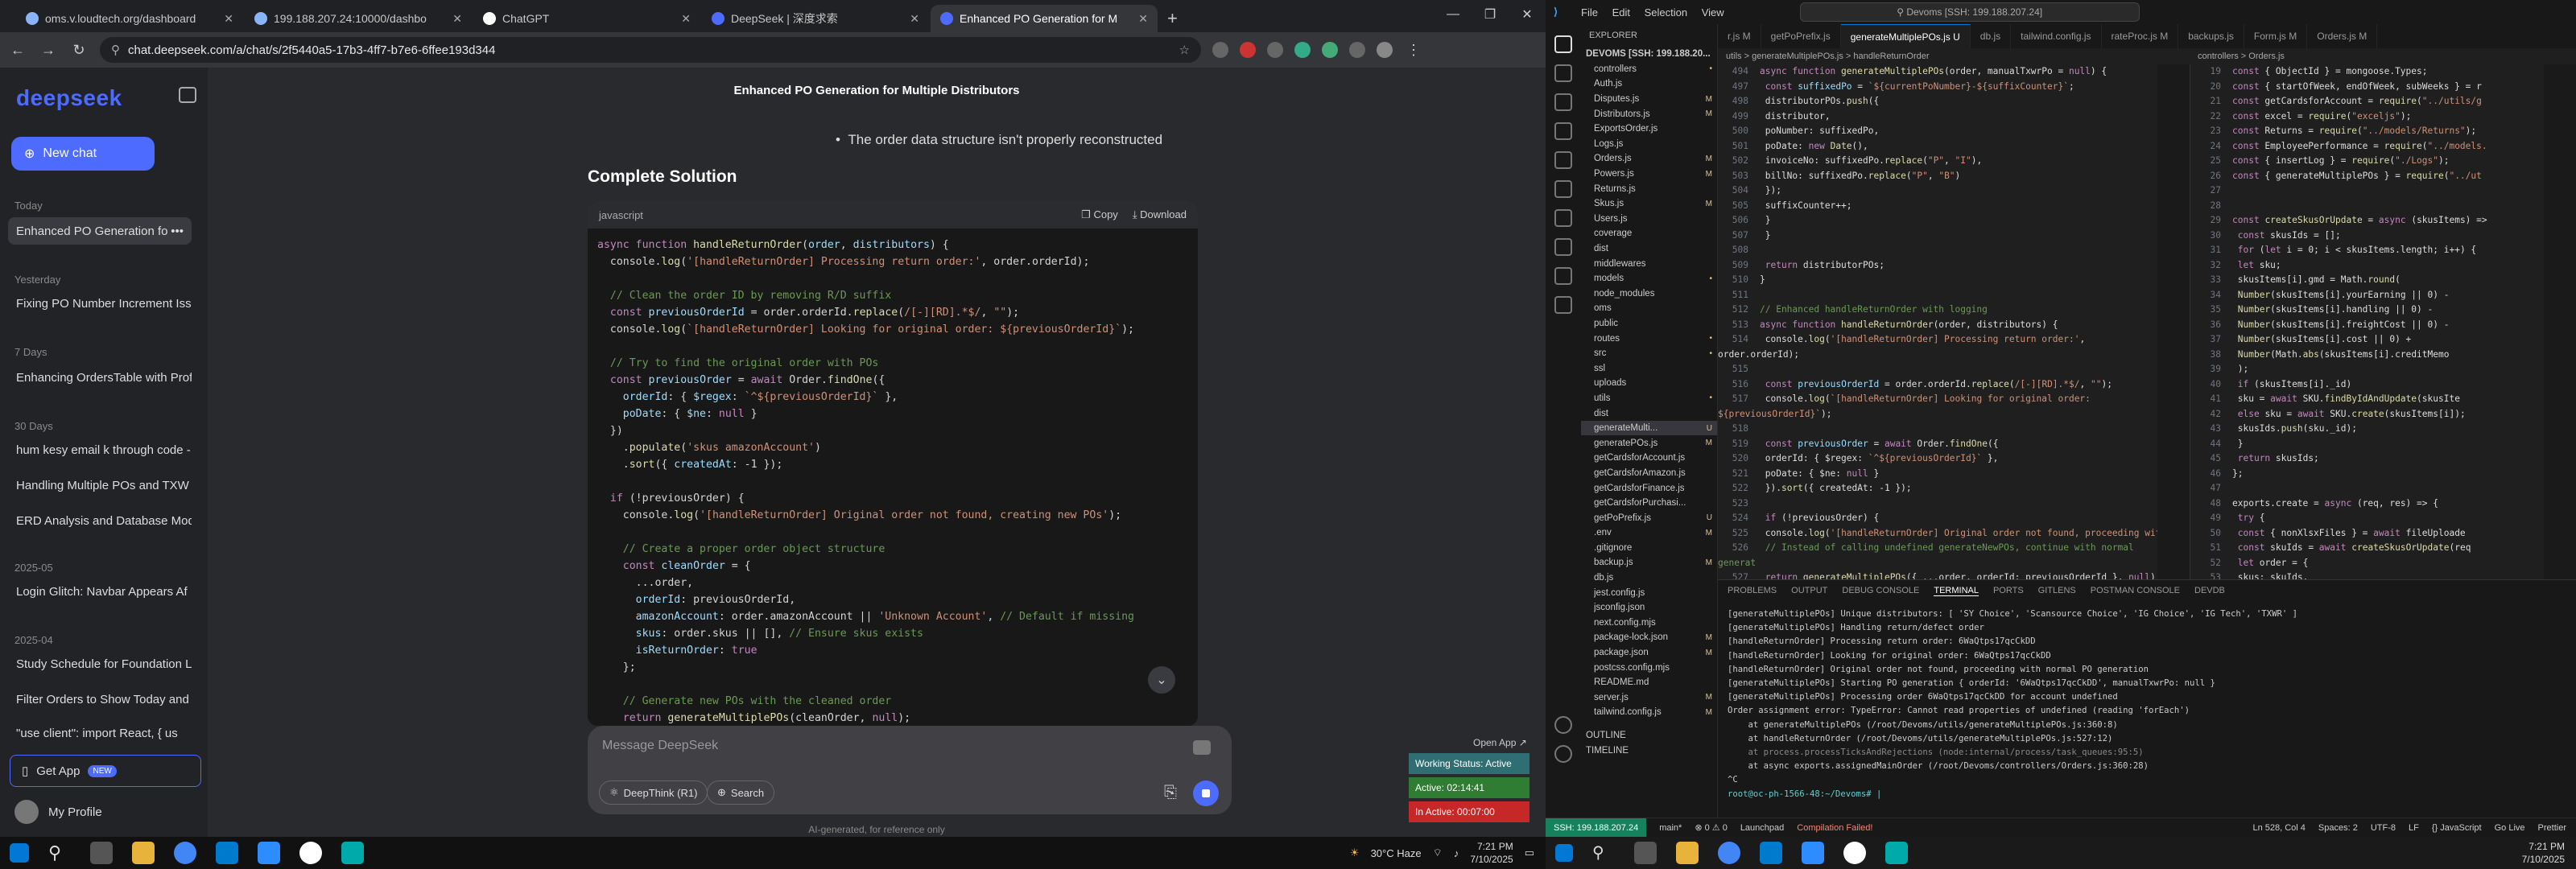 This screenshot has height=869, width=2576. Describe the element at coordinates (1649, 324) in the screenshot. I see `tree-item: public` at that location.